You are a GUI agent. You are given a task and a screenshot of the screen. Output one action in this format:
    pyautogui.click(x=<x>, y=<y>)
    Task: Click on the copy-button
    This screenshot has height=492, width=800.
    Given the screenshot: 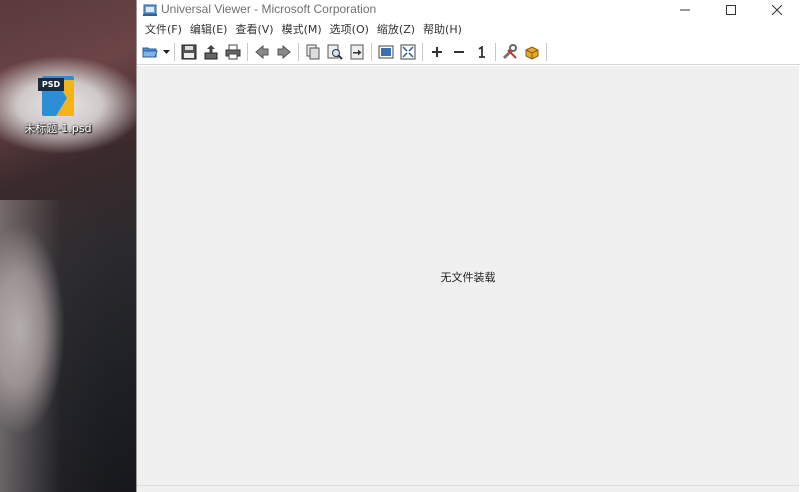 What is the action you would take?
    pyautogui.click(x=313, y=52)
    